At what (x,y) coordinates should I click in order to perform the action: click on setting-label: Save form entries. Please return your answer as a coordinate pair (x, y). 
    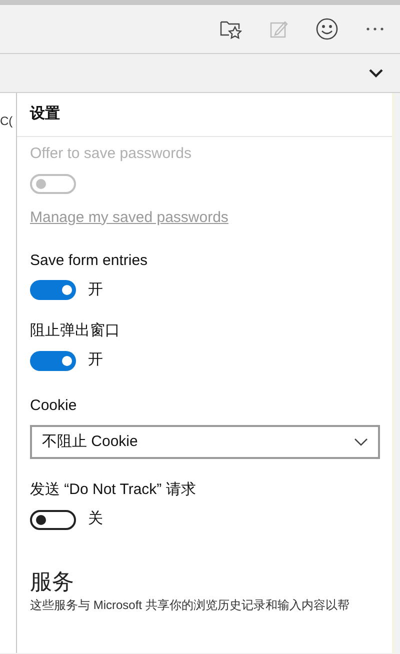
    Looking at the image, I should click on (89, 260).